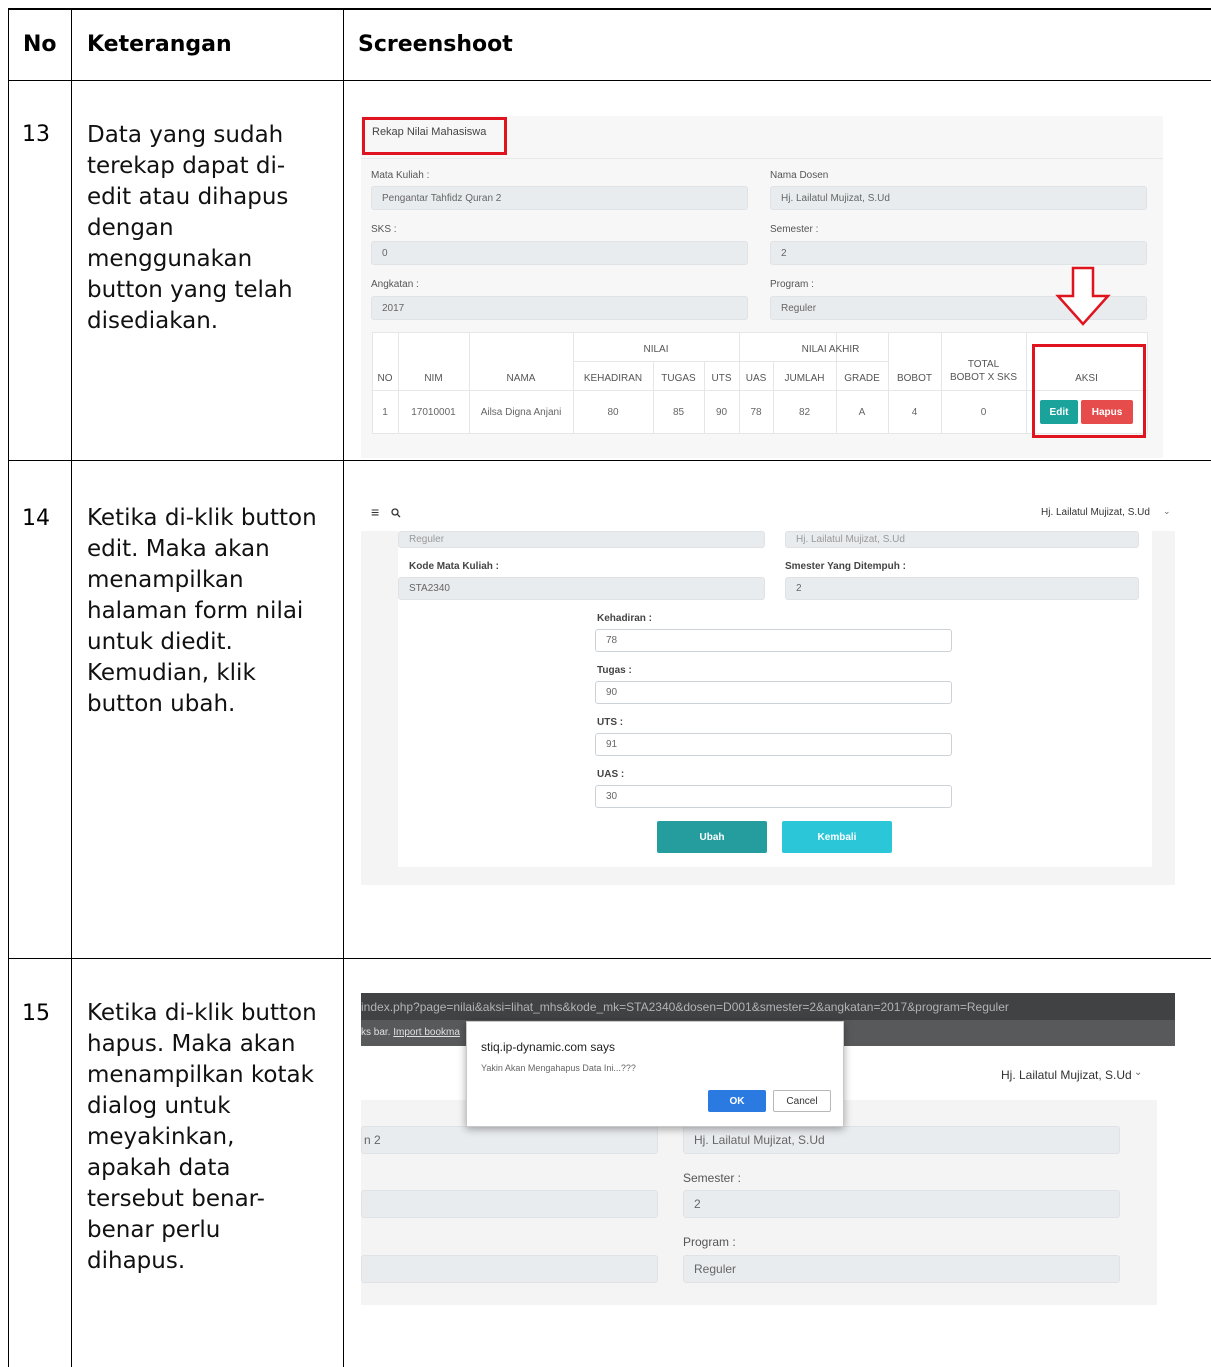  What do you see at coordinates (737, 1101) in the screenshot?
I see `ok-button: OK` at bounding box center [737, 1101].